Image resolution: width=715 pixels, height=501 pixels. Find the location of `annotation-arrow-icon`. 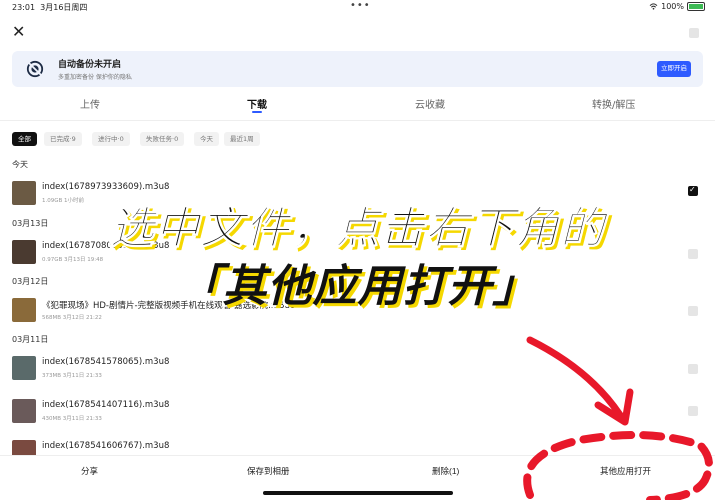

annotation-arrow-icon is located at coordinates (575, 377).